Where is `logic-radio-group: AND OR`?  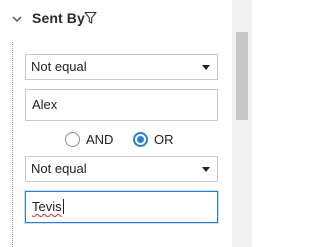
logic-radio-group: AND OR is located at coordinates (121, 140).